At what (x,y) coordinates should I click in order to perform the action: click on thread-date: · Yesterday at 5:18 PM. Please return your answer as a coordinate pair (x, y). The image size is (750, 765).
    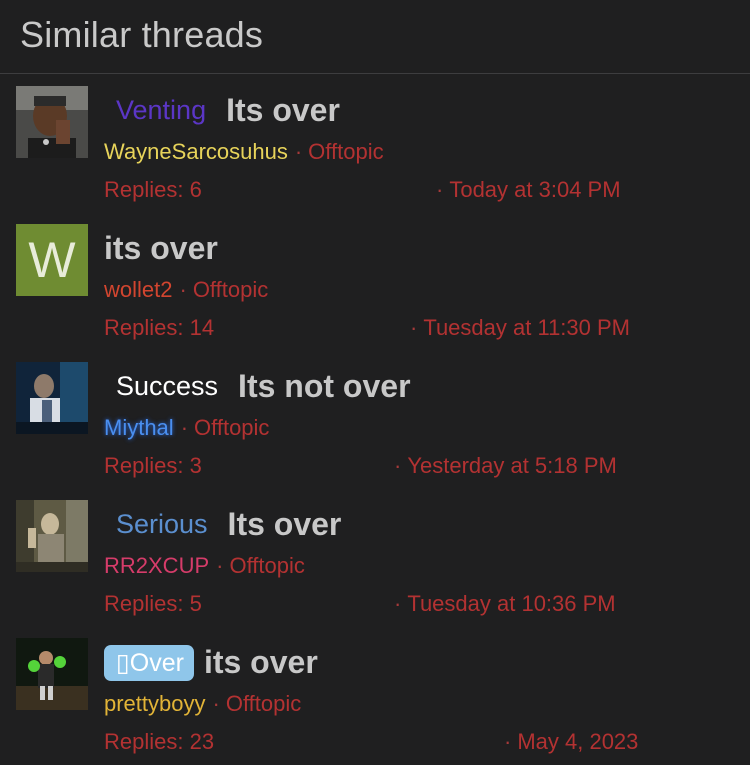
    Looking at the image, I should click on (505, 466).